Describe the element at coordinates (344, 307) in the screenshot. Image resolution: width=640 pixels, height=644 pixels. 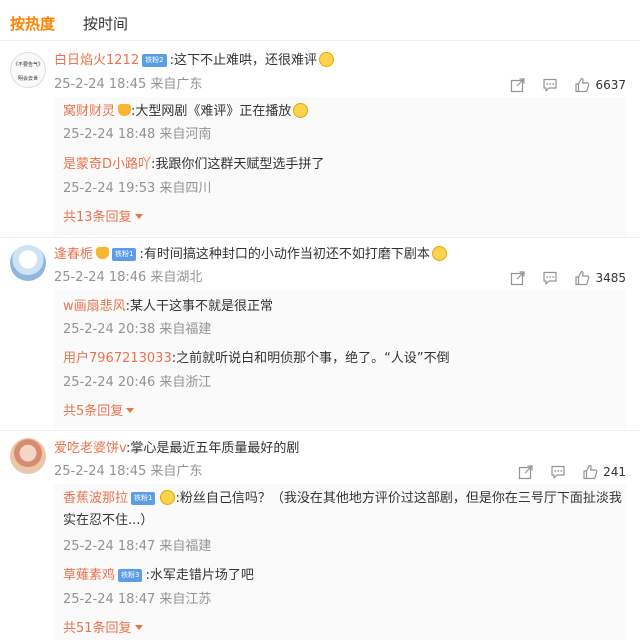
I see `reply: w画扇悲风:某人干这事不就是很正常` at that location.